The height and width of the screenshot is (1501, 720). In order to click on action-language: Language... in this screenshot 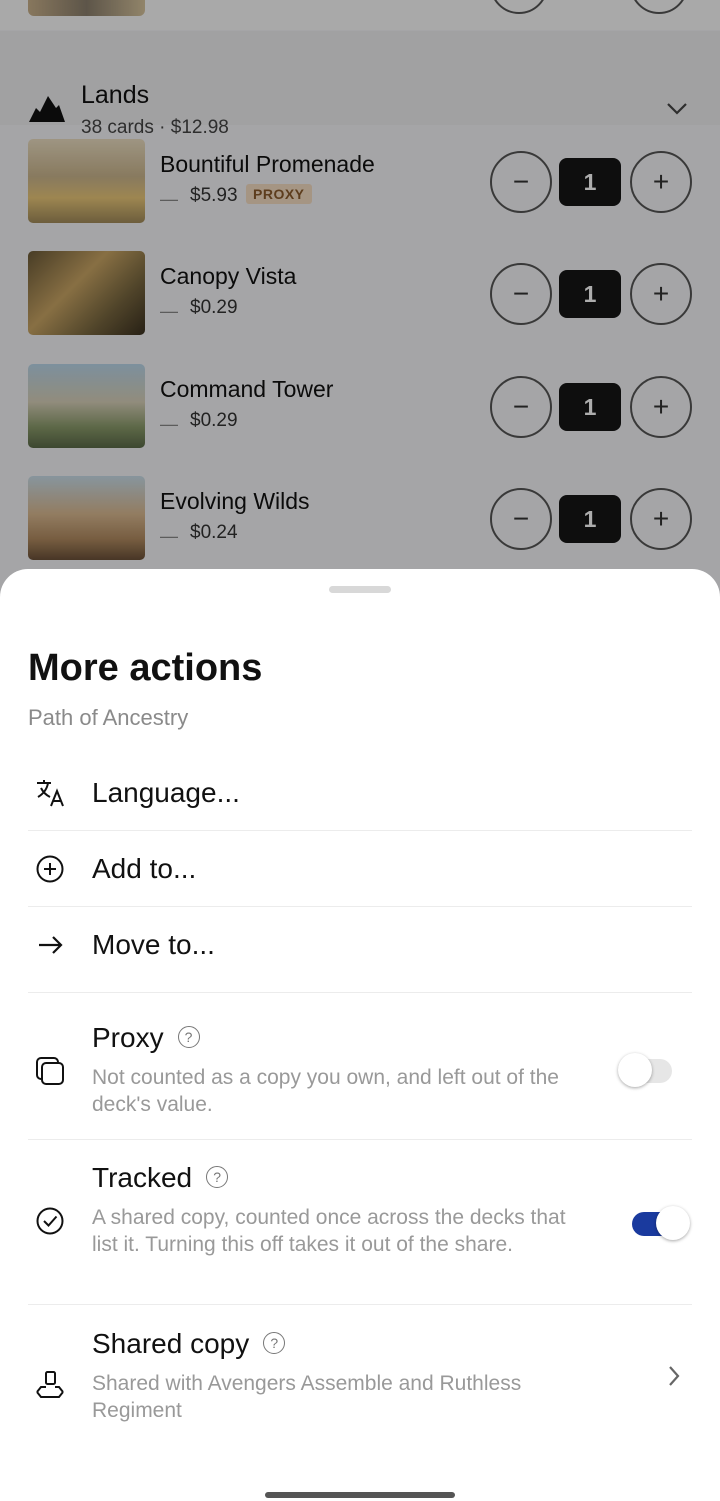, I will do `click(360, 793)`.